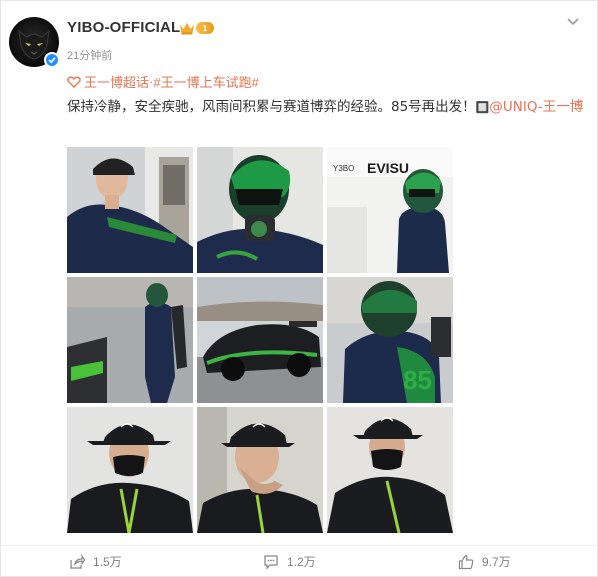 The image size is (598, 577). What do you see at coordinates (77, 561) in the screenshot?
I see `share-icon` at bounding box center [77, 561].